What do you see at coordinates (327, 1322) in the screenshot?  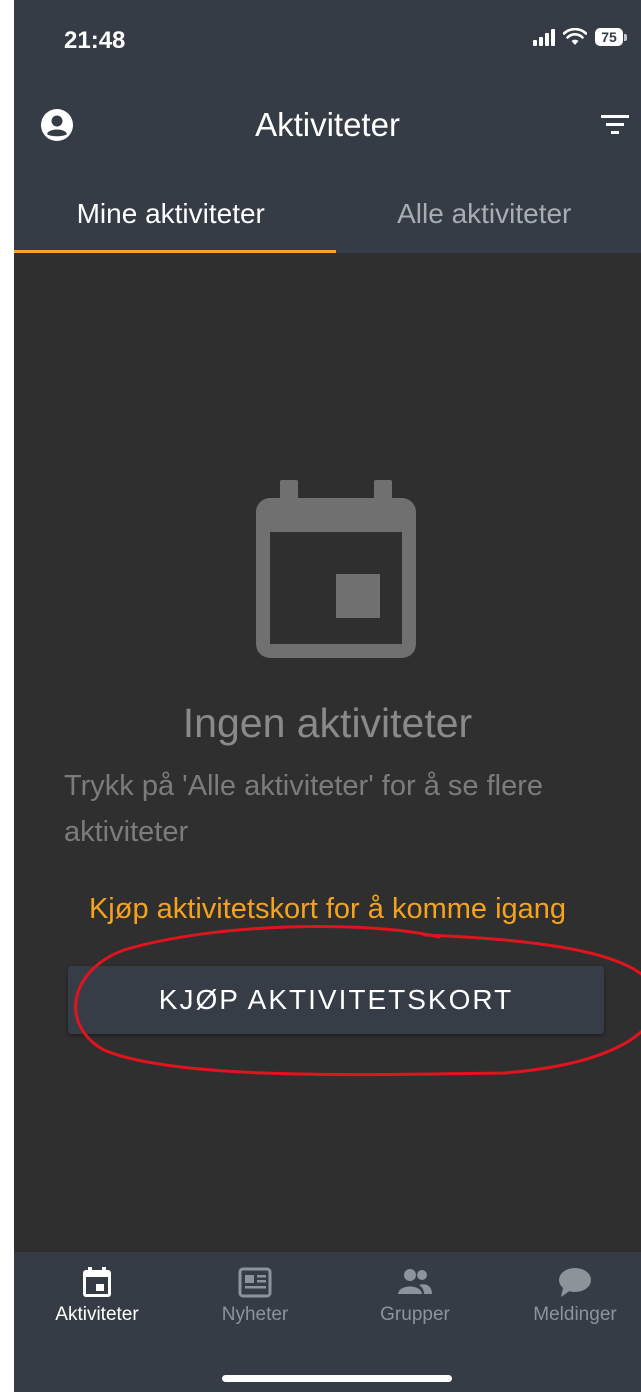 I see `bottom-navigation: Aktiviteter Nyheter Grupper Meldinger` at bounding box center [327, 1322].